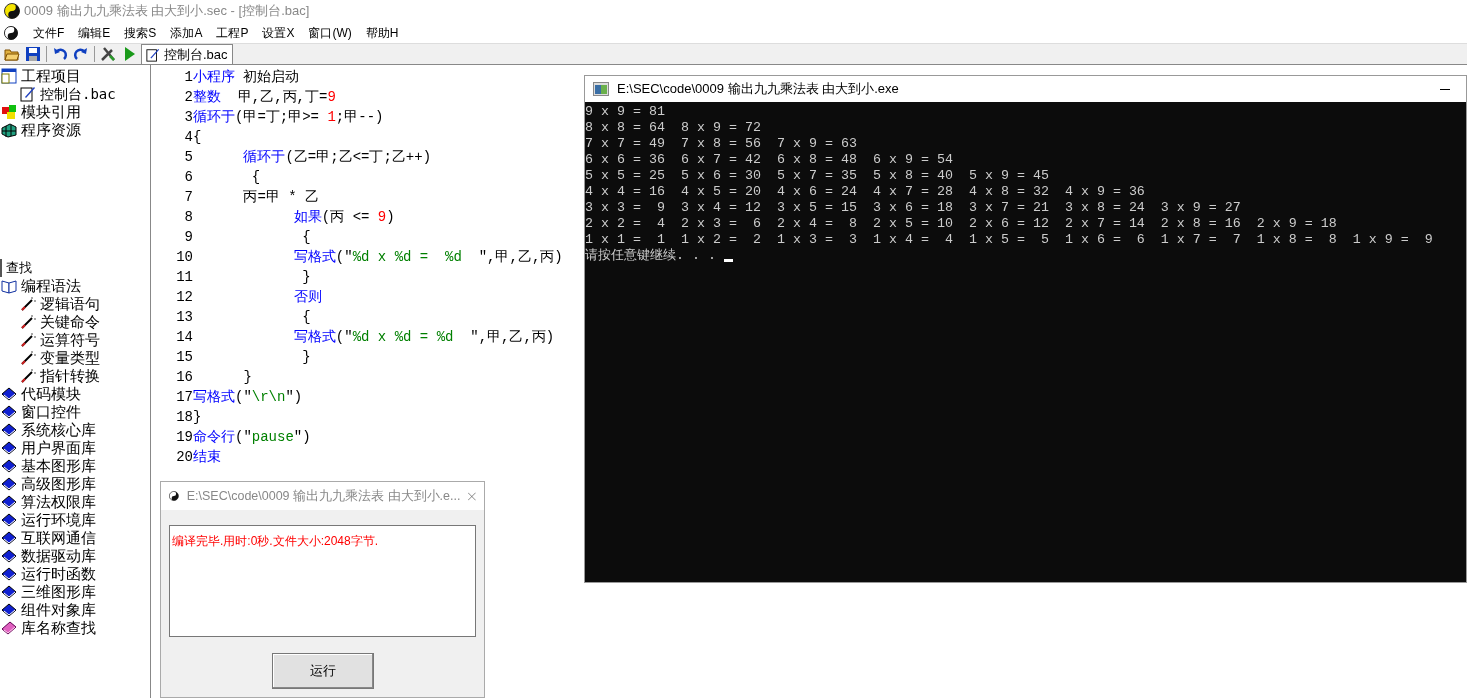  Describe the element at coordinates (817, 176) in the screenshot. I see `console-line: 5 x 5 = 25 5 x 6 = 30 5 x 7 = 35 5 x 8 = 40 5 x 9 = 45` at that location.